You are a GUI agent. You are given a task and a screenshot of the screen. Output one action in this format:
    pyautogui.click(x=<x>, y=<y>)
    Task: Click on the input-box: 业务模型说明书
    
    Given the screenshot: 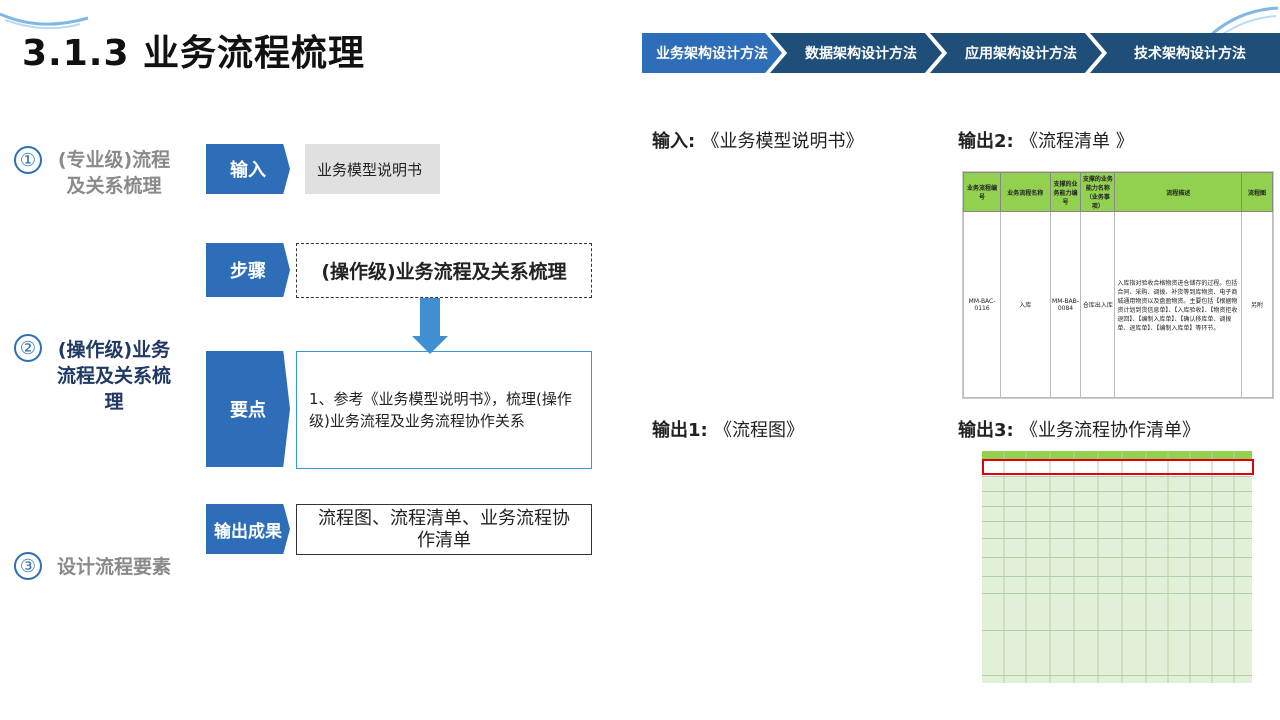 What is the action you would take?
    pyautogui.click(x=372, y=169)
    